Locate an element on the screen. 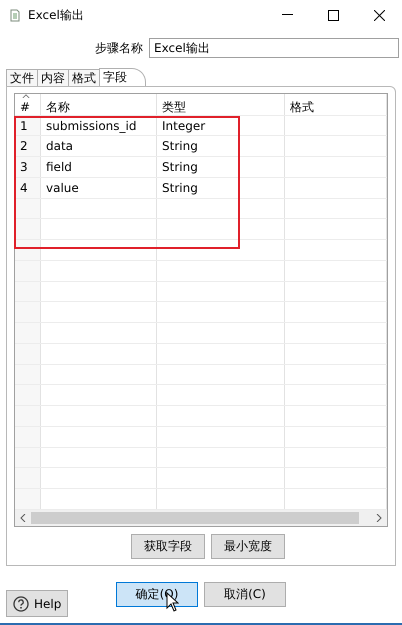 The width and height of the screenshot is (402, 625). table-cell: value is located at coordinates (99, 188).